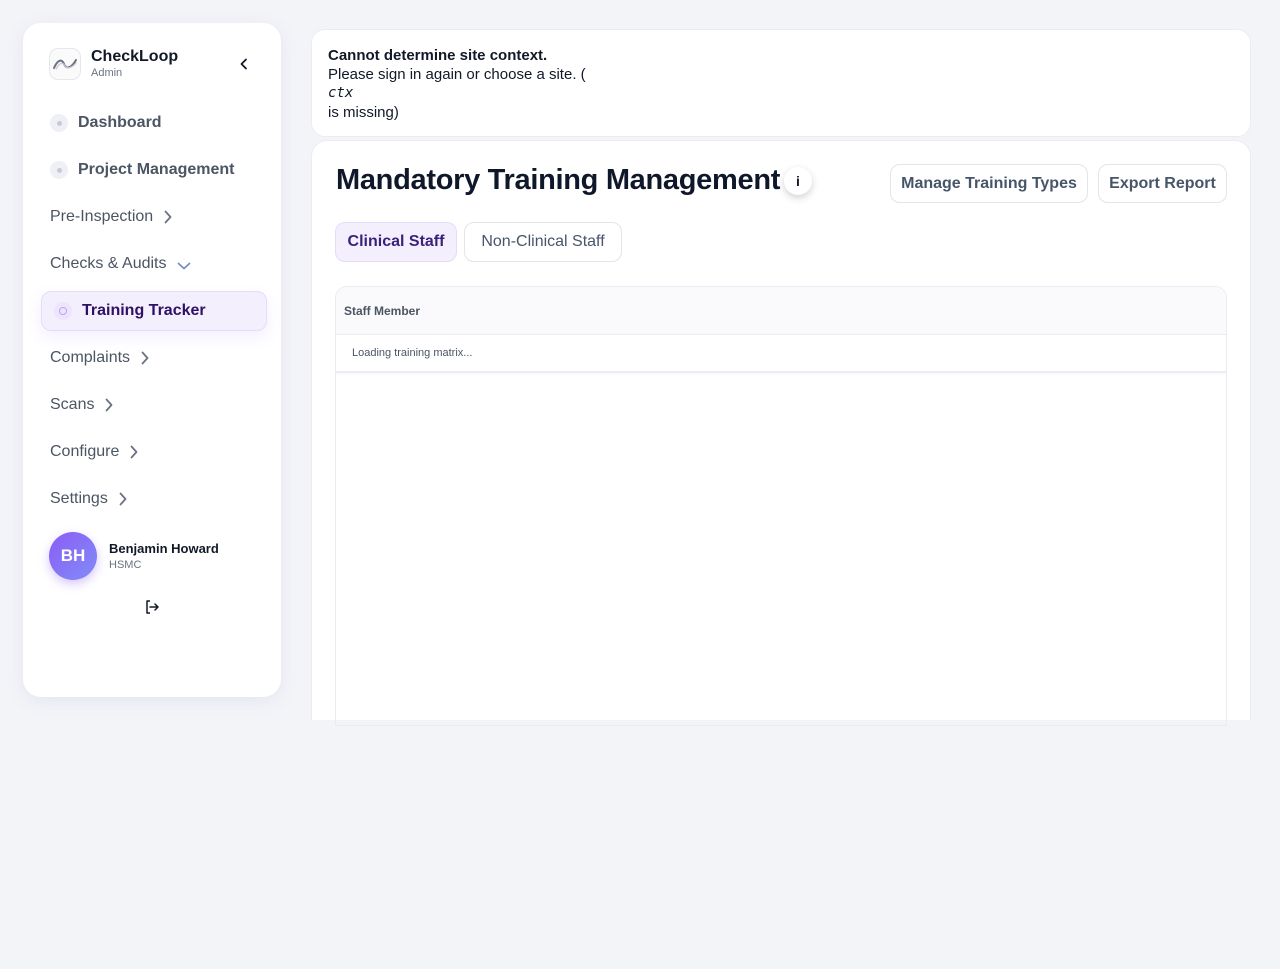 Image resolution: width=1280 pixels, height=969 pixels. What do you see at coordinates (65, 64) in the screenshot?
I see `logo-icon` at bounding box center [65, 64].